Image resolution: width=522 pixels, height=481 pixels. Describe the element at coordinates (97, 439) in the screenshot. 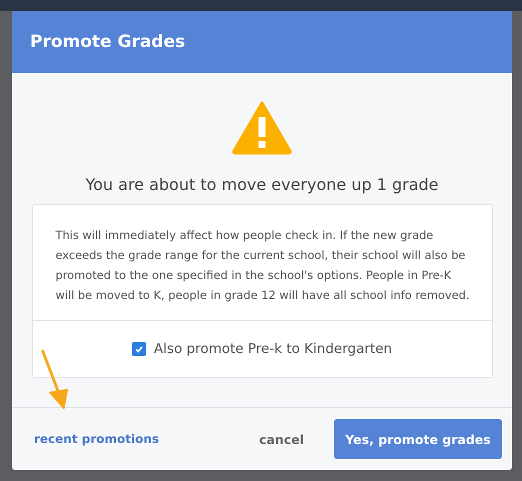

I see `recent-promotions-link: recent promotions` at that location.